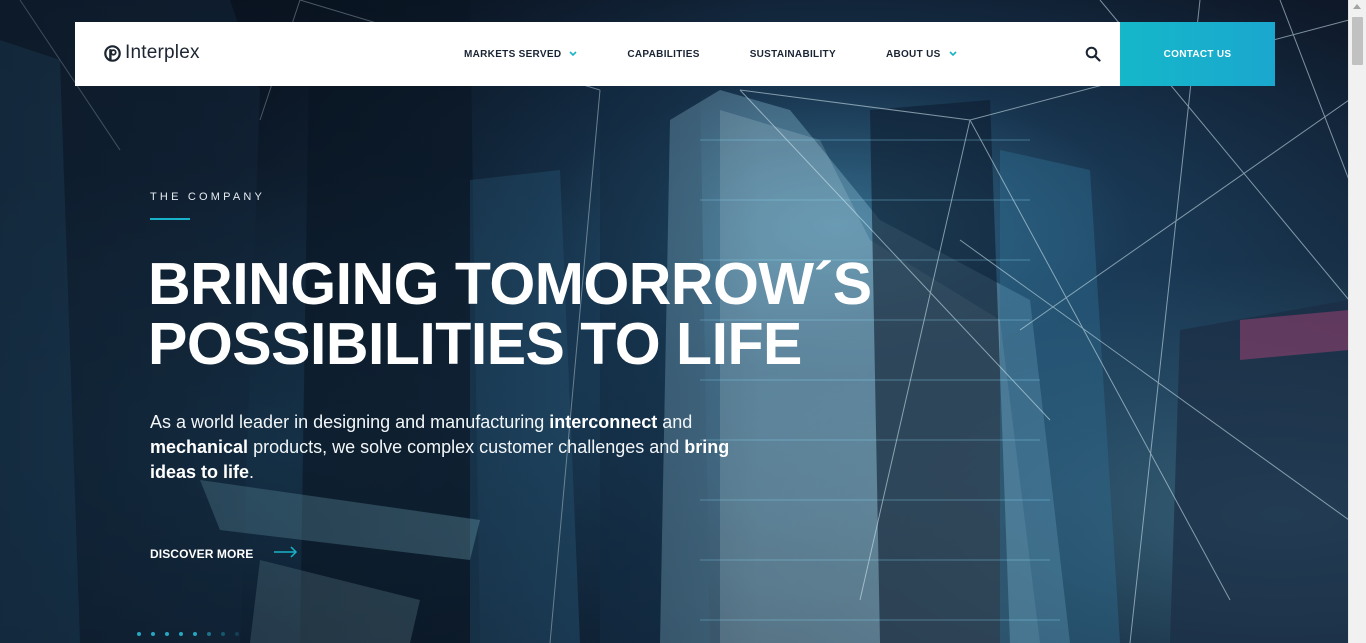  What do you see at coordinates (112, 53) in the screenshot?
I see `interplex-logo-icon` at bounding box center [112, 53].